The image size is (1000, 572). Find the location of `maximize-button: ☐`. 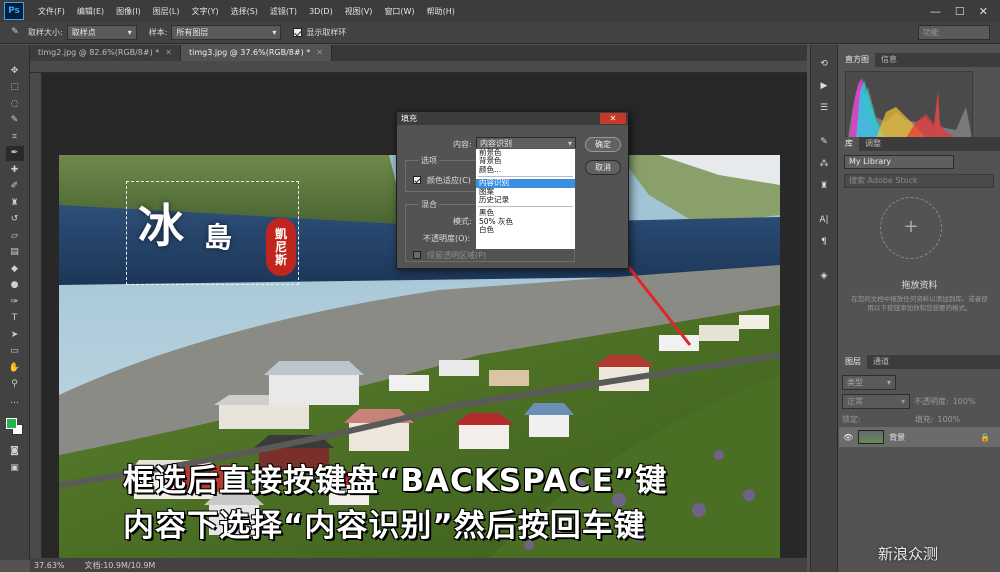

maximize-button: ☐ is located at coordinates (960, 11).